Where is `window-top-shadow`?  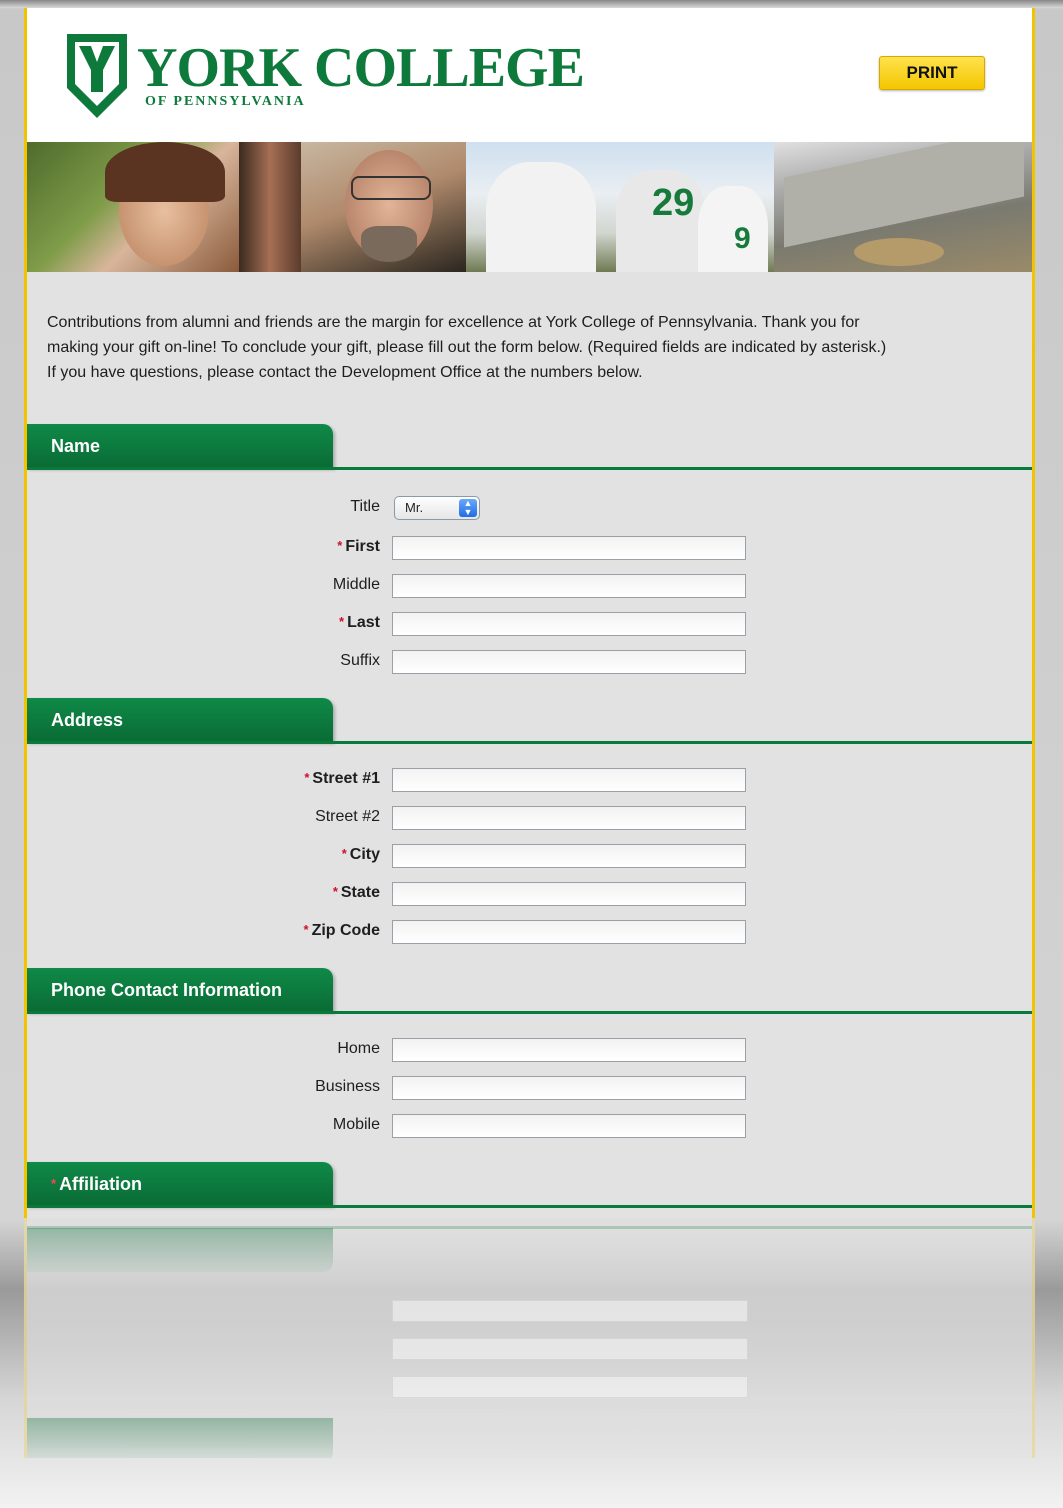 window-top-shadow is located at coordinates (531, 4).